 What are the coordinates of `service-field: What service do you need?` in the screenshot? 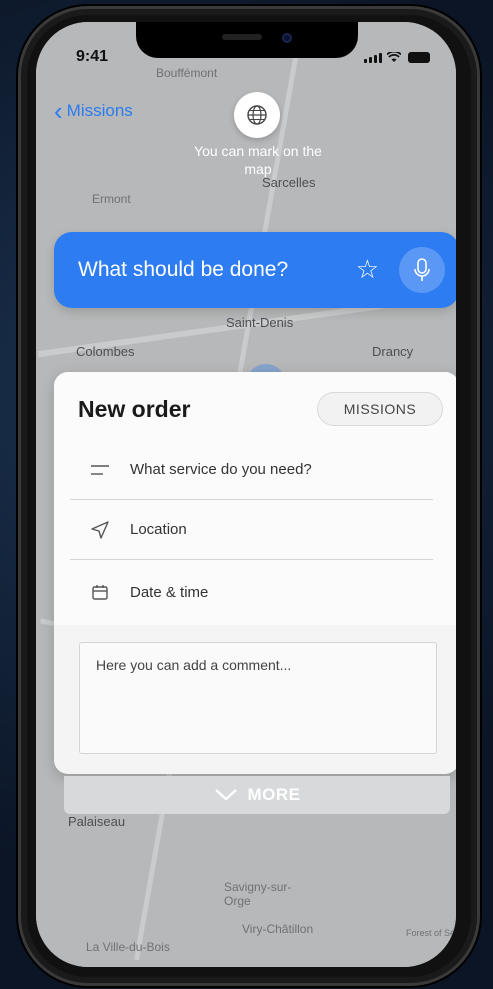 It's located at (251, 470).